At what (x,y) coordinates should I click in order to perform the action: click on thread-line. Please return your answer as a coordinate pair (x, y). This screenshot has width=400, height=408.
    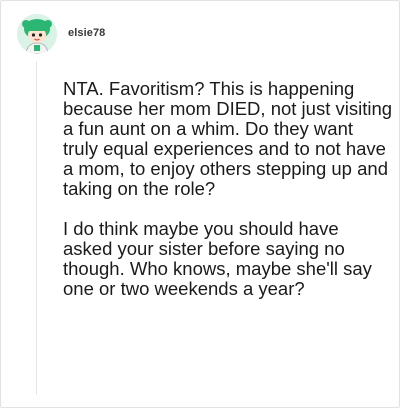
    Looking at the image, I should click on (36, 228).